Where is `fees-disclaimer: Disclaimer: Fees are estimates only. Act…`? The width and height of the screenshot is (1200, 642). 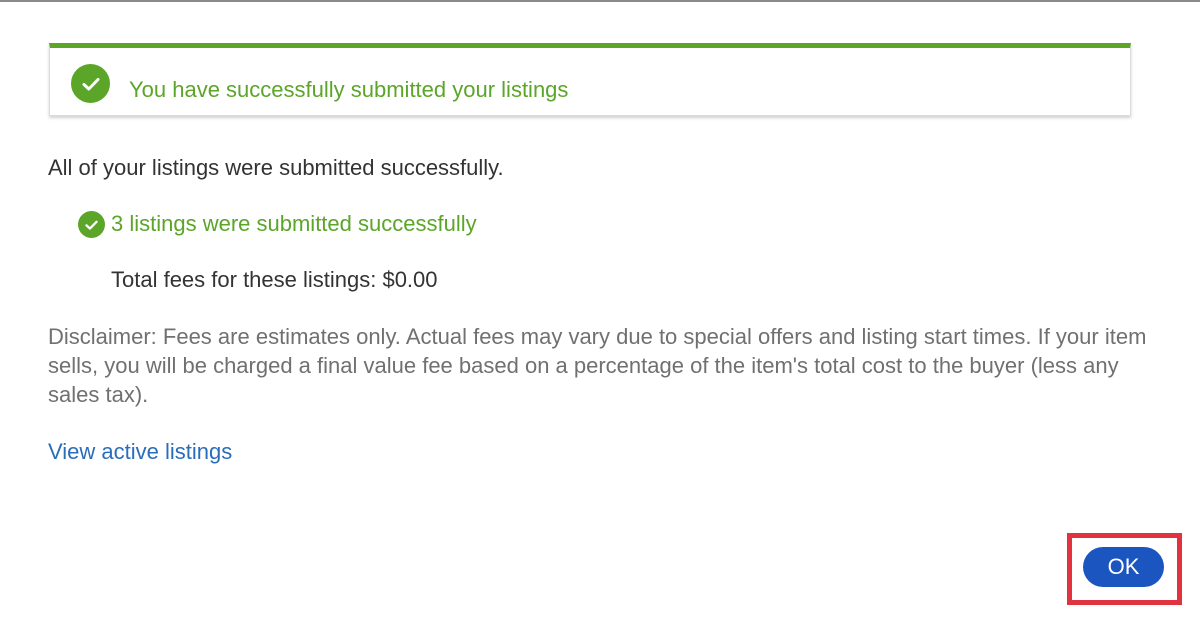 fees-disclaimer: Disclaimer: Fees are estimates only. Act… is located at coordinates (597, 365).